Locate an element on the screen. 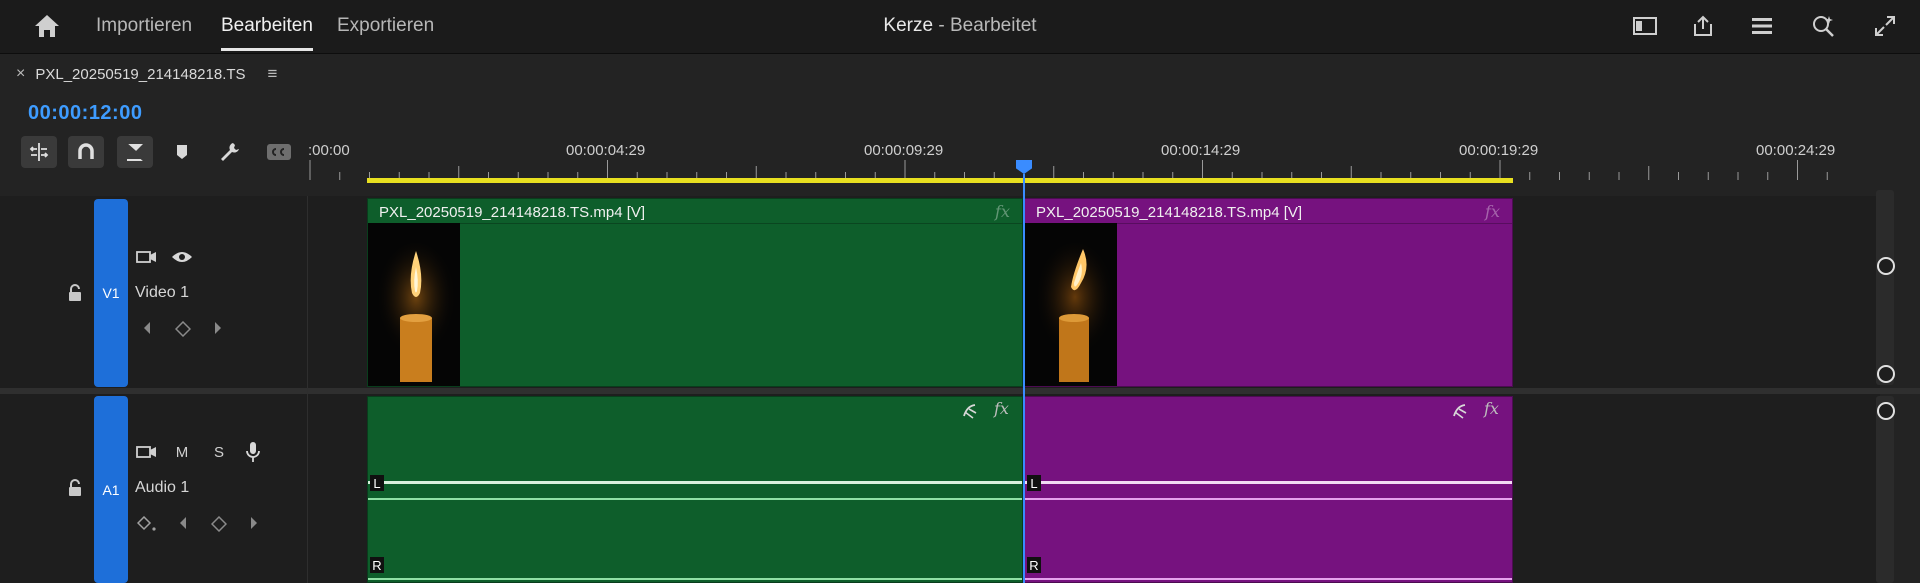 This screenshot has width=1920, height=583. close-tab-icon: × is located at coordinates (20, 74).